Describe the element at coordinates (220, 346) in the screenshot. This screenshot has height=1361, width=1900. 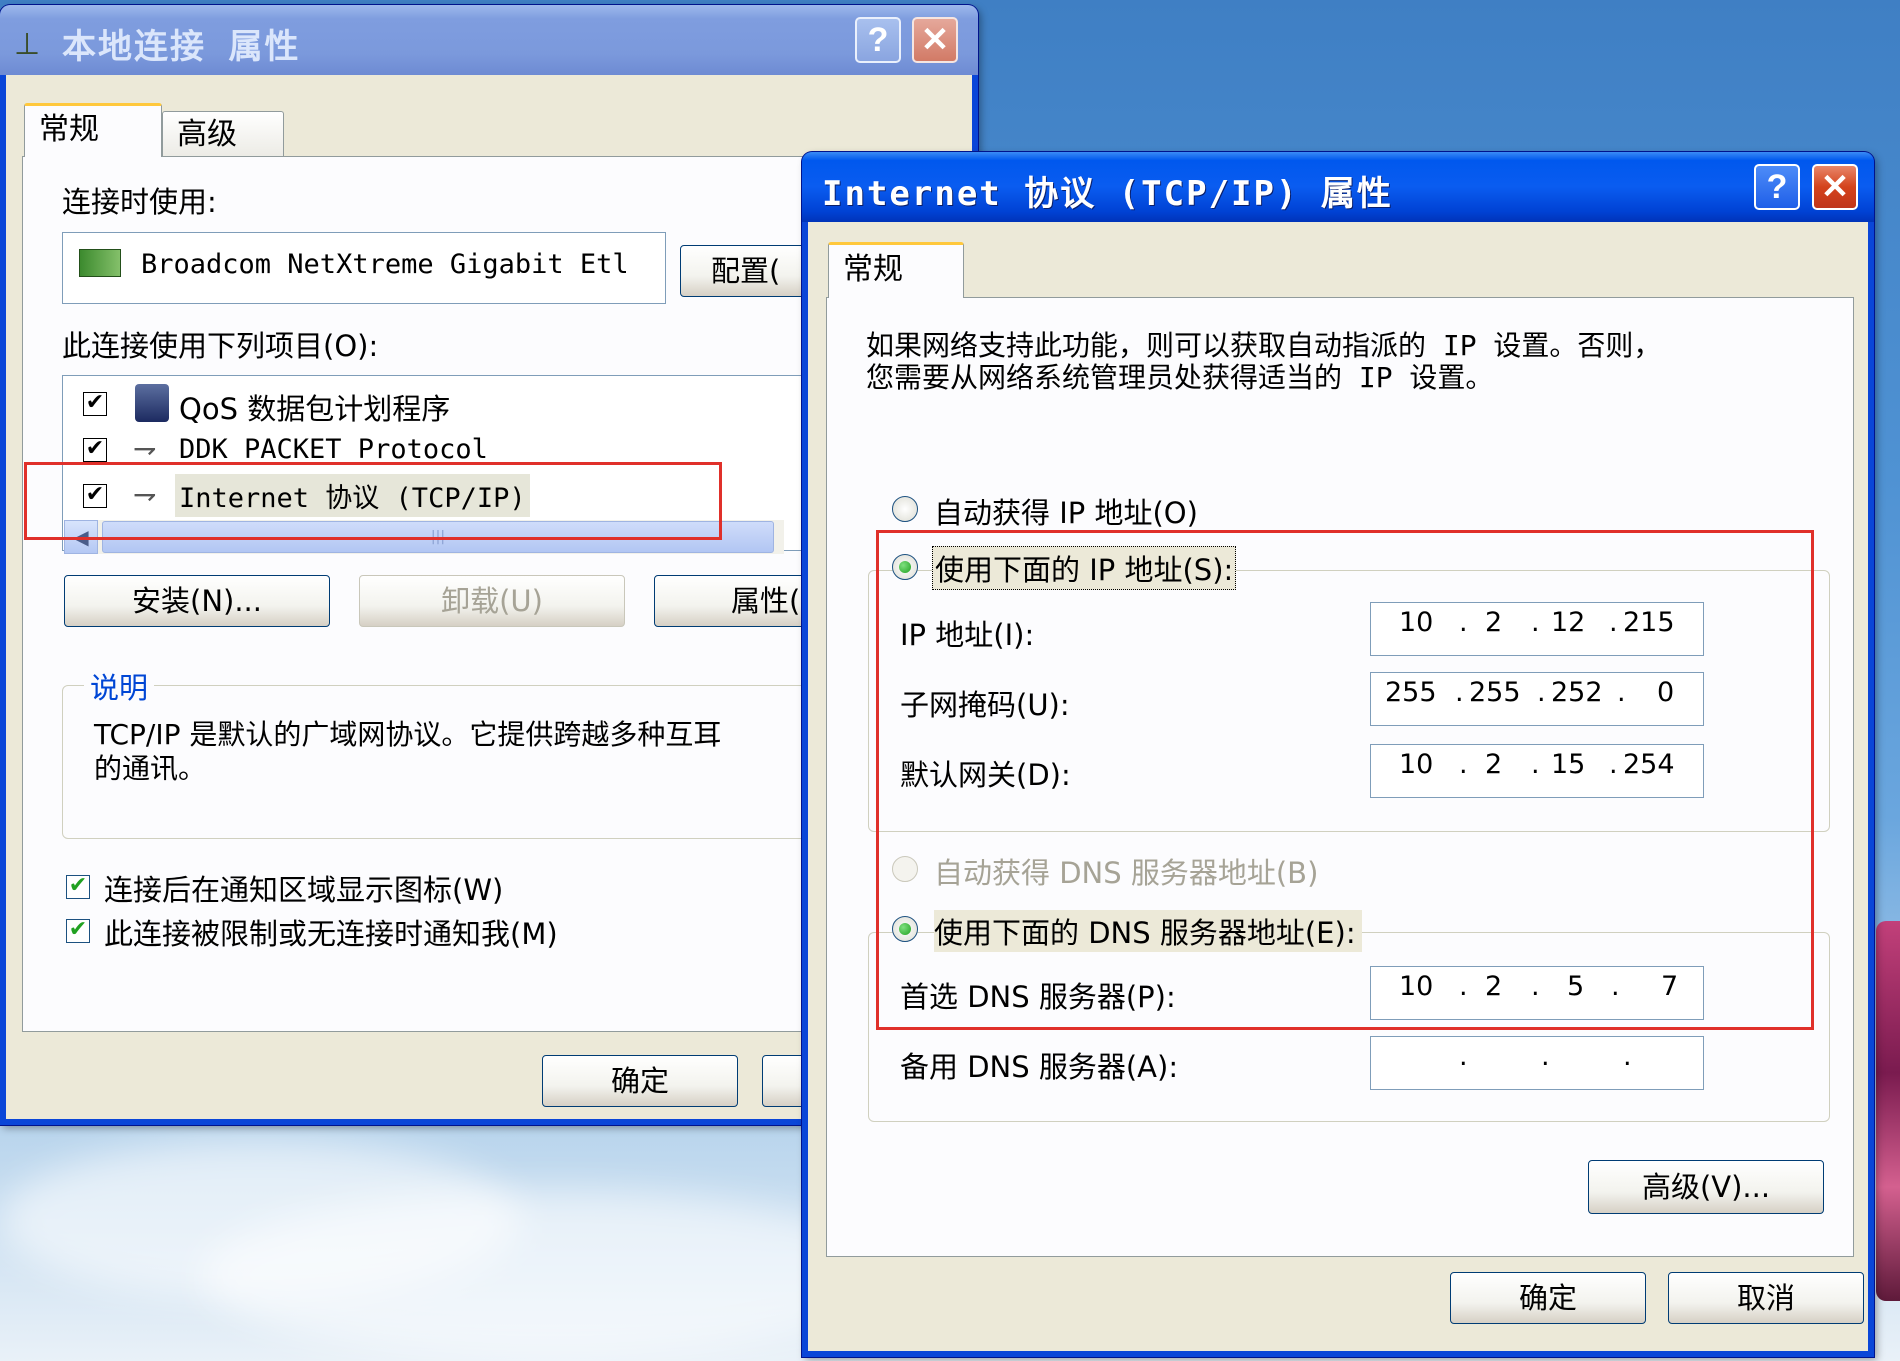
I see `items-label: 此连接使用下列项目(O):` at that location.